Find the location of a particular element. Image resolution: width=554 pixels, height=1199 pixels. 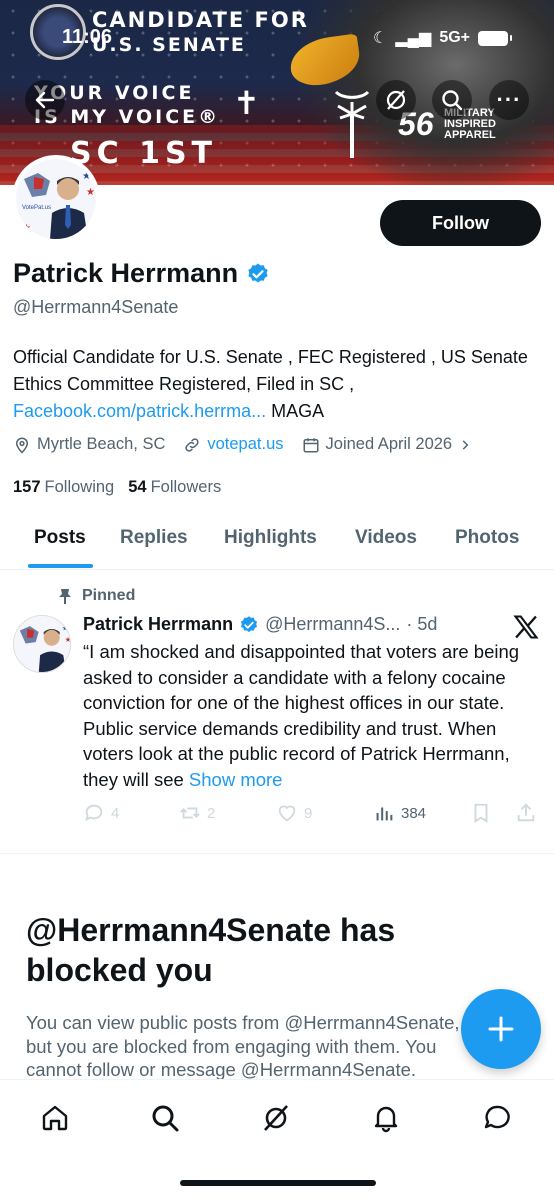

followers-label: Followers is located at coordinates (186, 487).